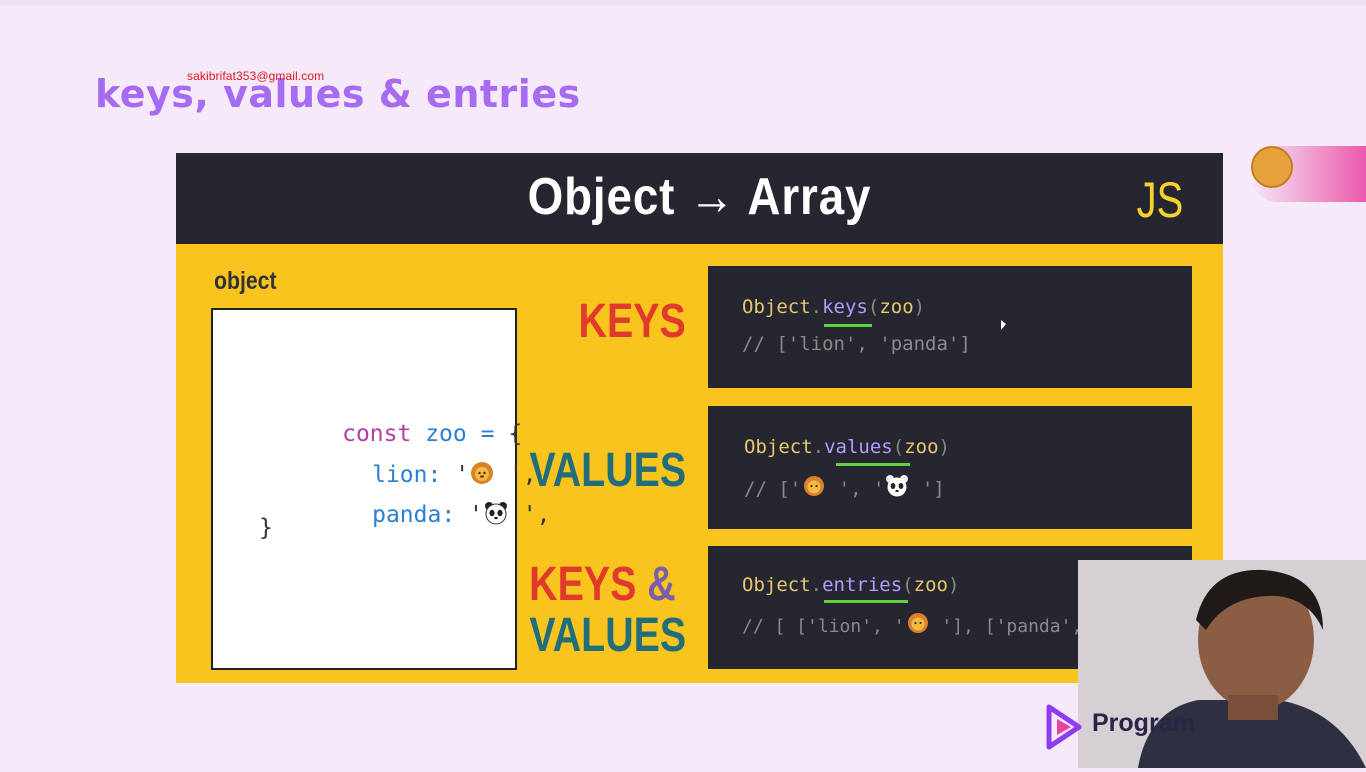 This screenshot has height=772, width=1366. What do you see at coordinates (338, 94) in the screenshot?
I see `slide-title: keys, values & entries` at bounding box center [338, 94].